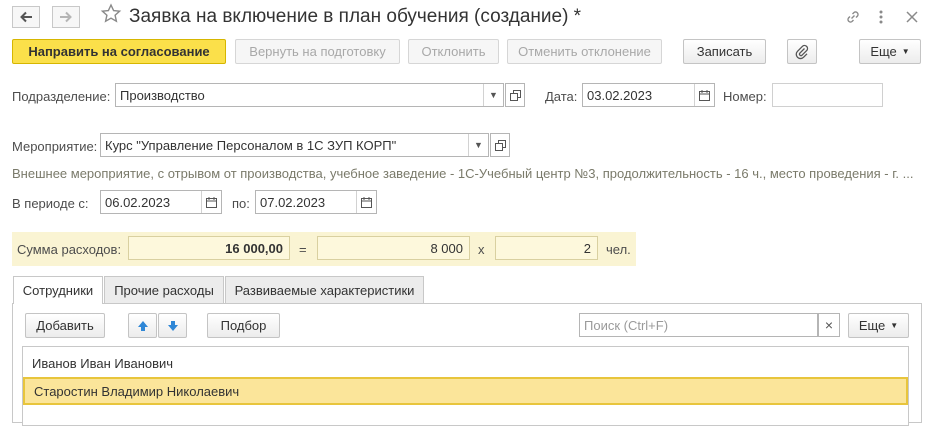 This screenshot has height=426, width=935. What do you see at coordinates (584, 51) in the screenshot?
I see `cancel-reject-button: Отменить отклонение` at bounding box center [584, 51].